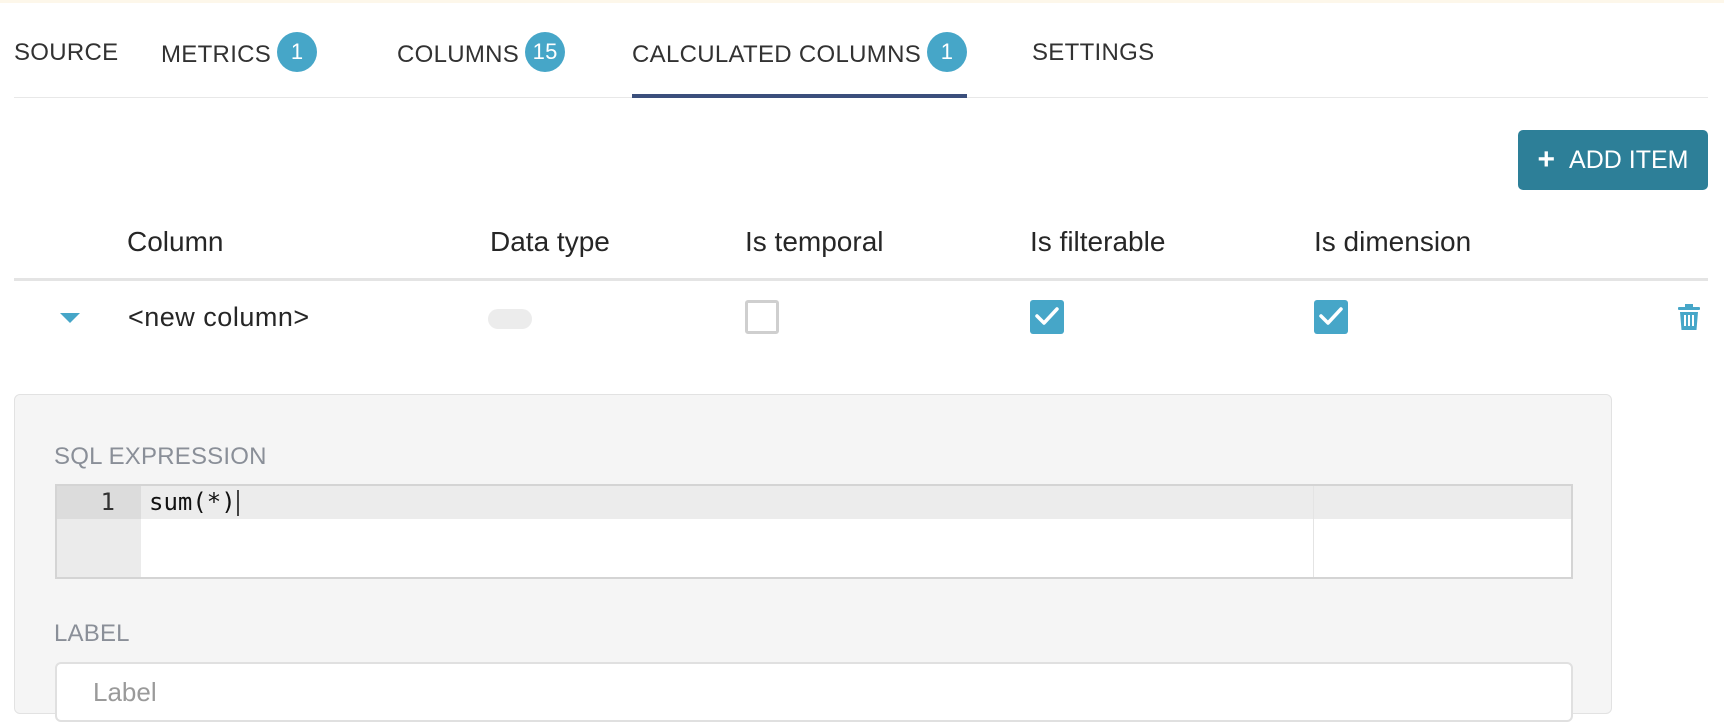 The width and height of the screenshot is (1724, 722). I want to click on data-type-pill, so click(510, 319).